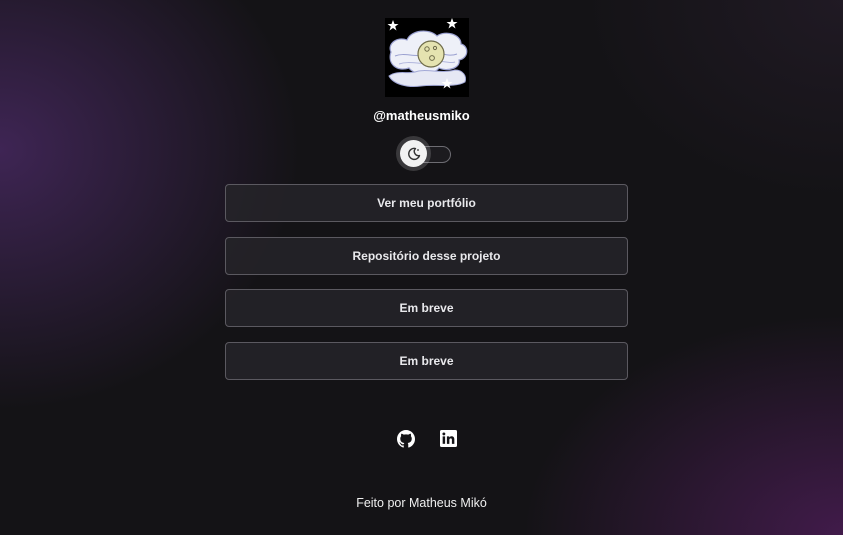 Image resolution: width=843 pixels, height=535 pixels. I want to click on moon-clouds-avatar-icon, so click(427, 57).